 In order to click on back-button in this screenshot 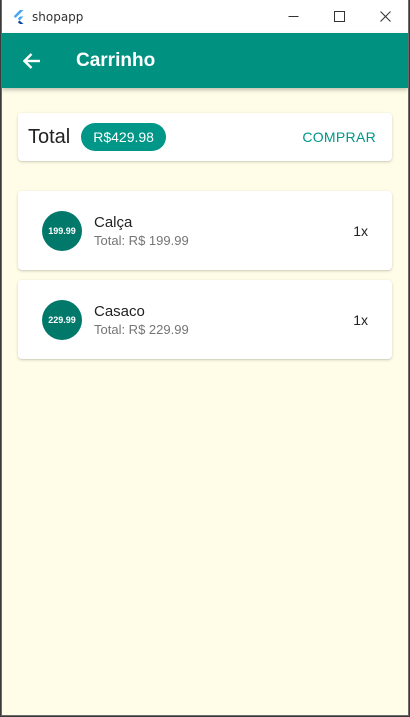, I will do `click(32, 60)`.